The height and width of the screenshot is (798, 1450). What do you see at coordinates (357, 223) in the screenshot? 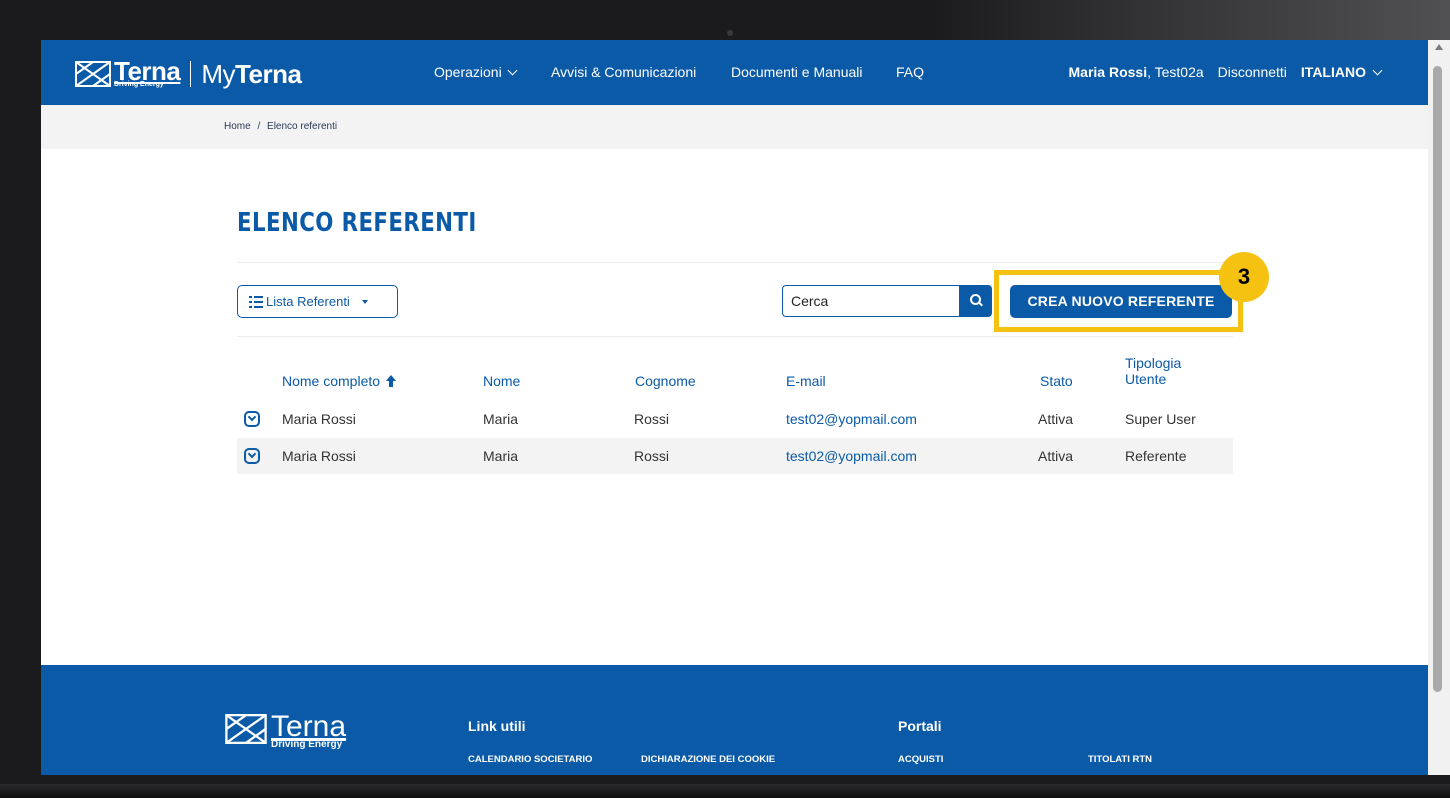
I see `page-title: ELENCO REFERENTI` at bounding box center [357, 223].